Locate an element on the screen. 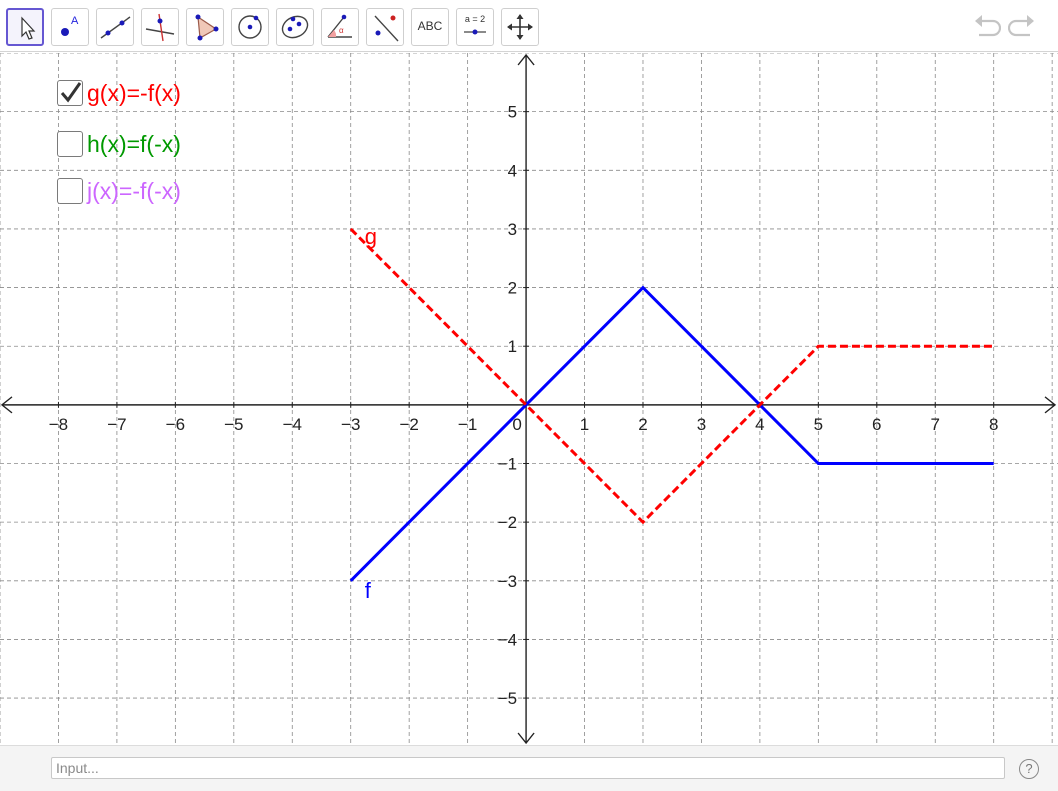 Image resolution: width=1058 pixels, height=791 pixels. circle-center-point-tool-icon is located at coordinates (250, 27).